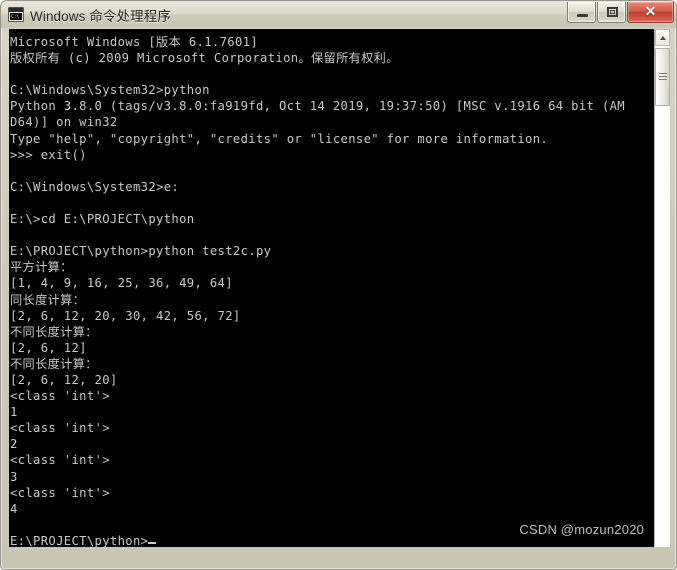 Image resolution: width=677 pixels, height=570 pixels. I want to click on close-icon: ✕, so click(650, 10).